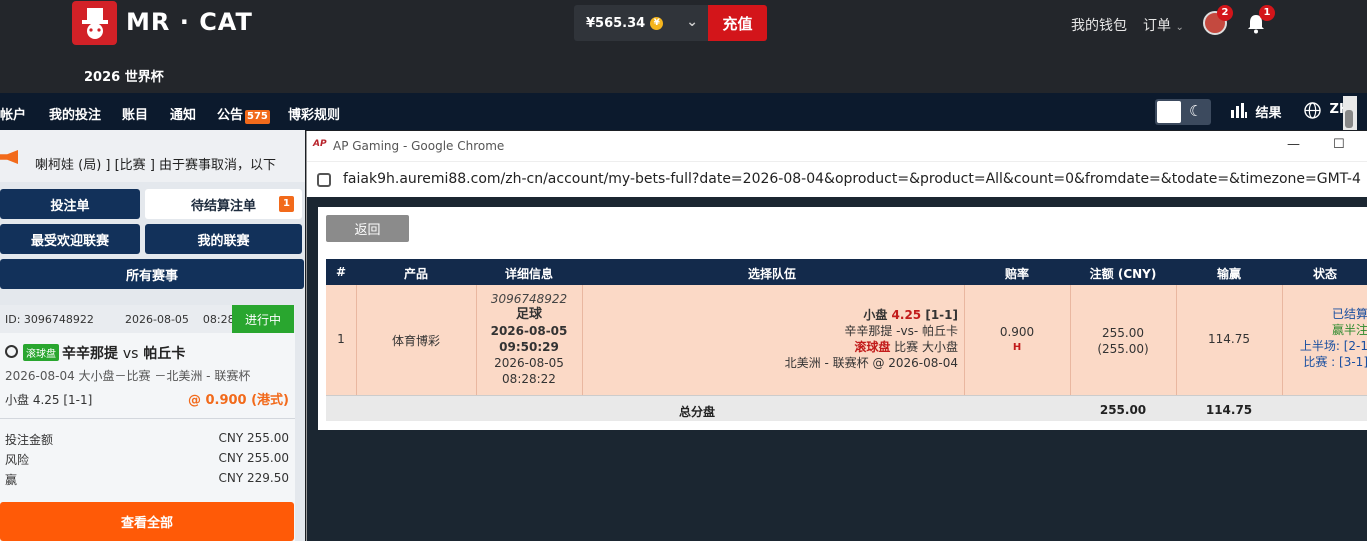 The image size is (1367, 541). I want to click on row-odds: 0.900 H, so click(1017, 340).